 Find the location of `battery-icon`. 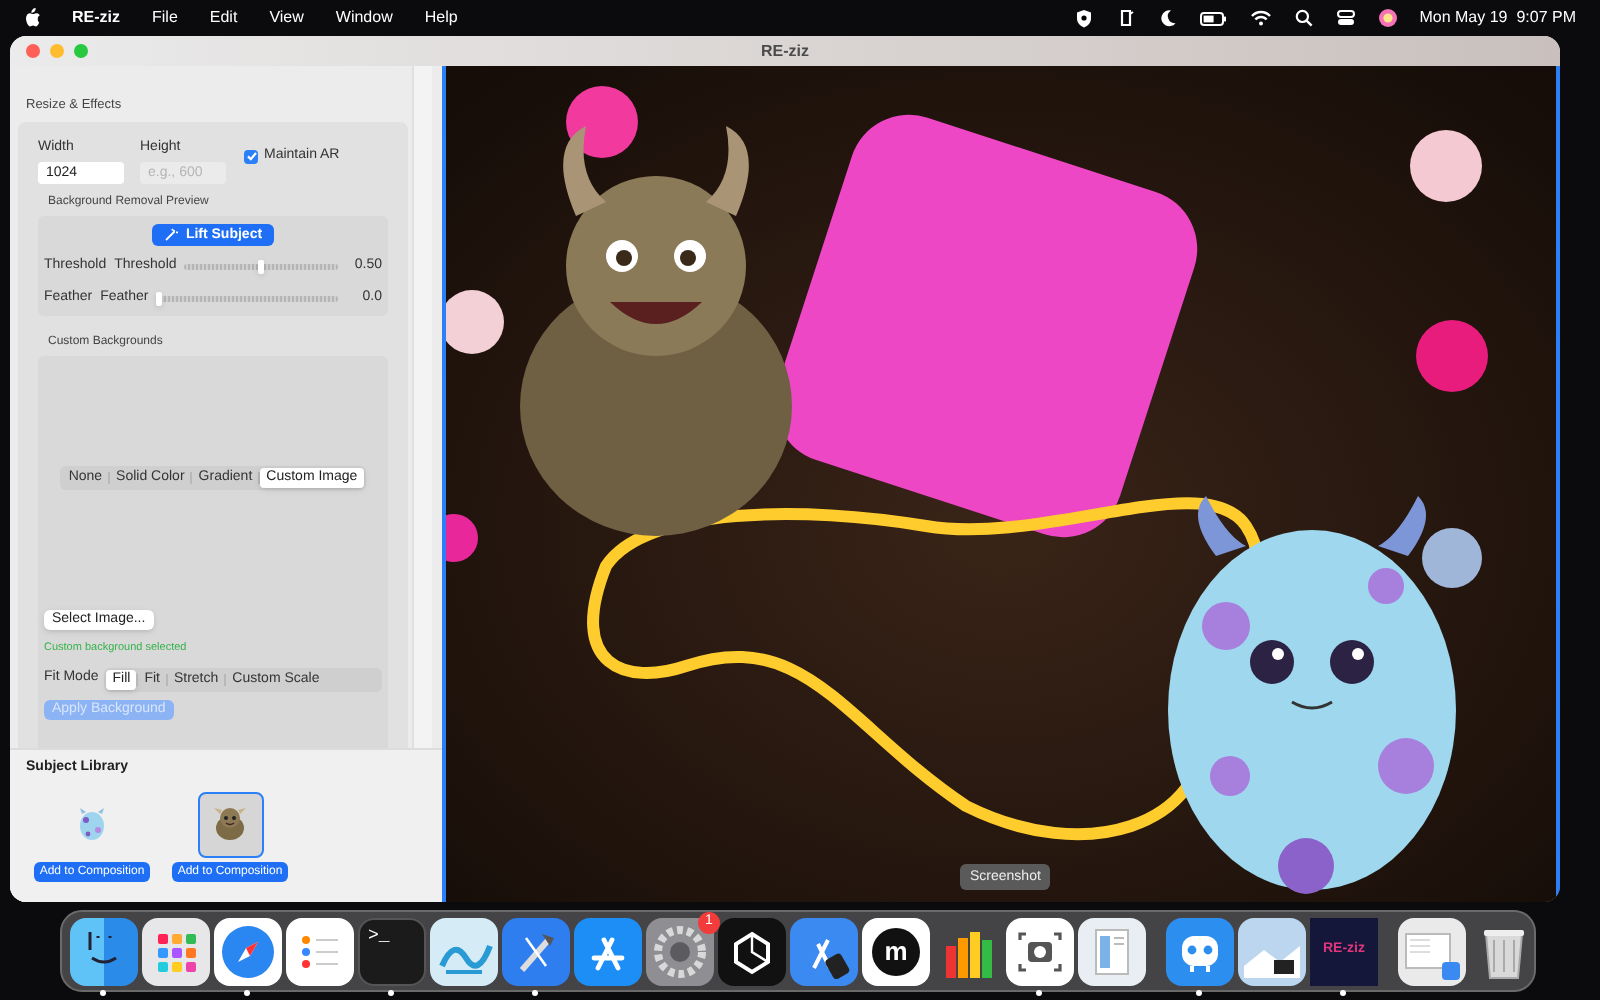

battery-icon is located at coordinates (1213, 18).